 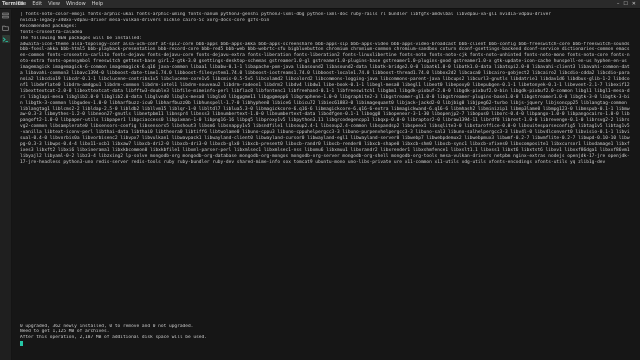 What do you see at coordinates (37, 4) in the screenshot?
I see `menu-edit: Edit` at bounding box center [37, 4].